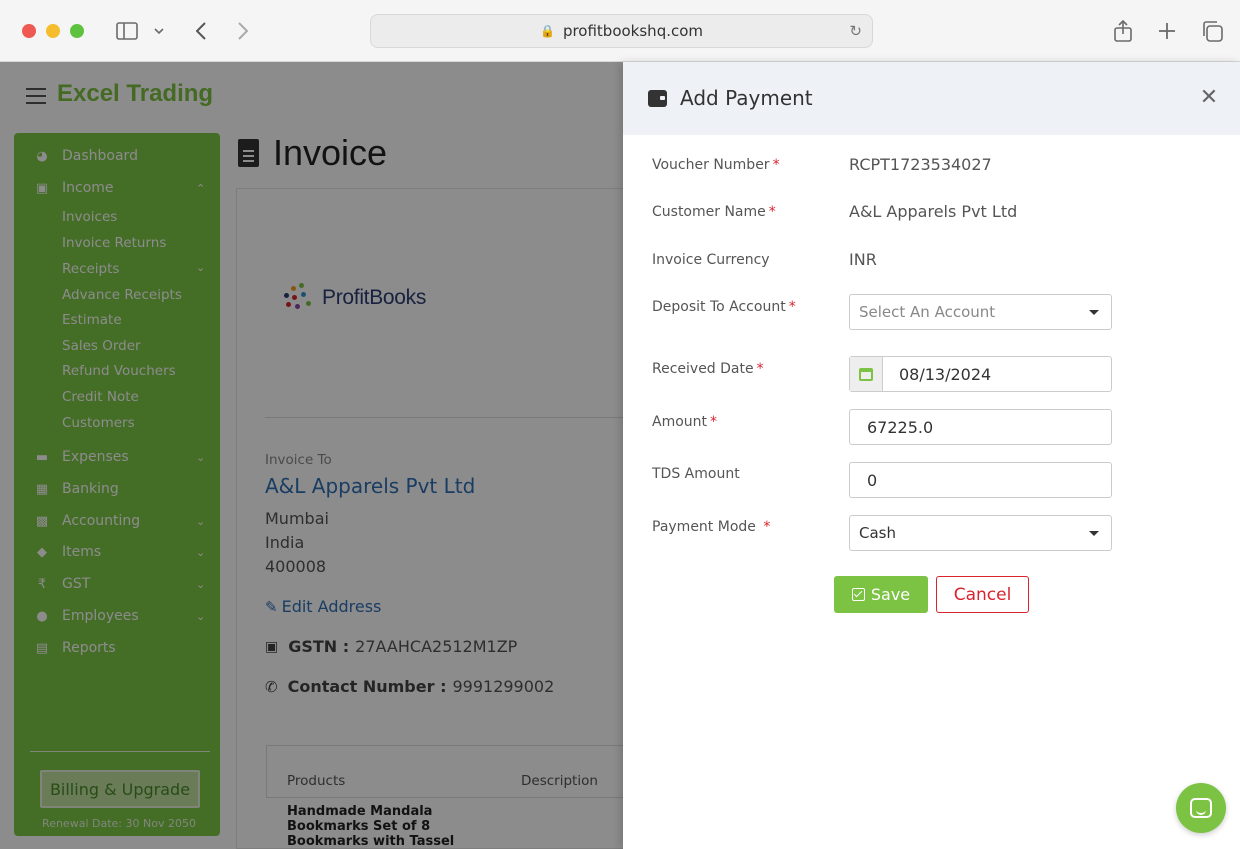 This screenshot has height=849, width=1240. What do you see at coordinates (243, 31) in the screenshot?
I see `forward-icon` at bounding box center [243, 31].